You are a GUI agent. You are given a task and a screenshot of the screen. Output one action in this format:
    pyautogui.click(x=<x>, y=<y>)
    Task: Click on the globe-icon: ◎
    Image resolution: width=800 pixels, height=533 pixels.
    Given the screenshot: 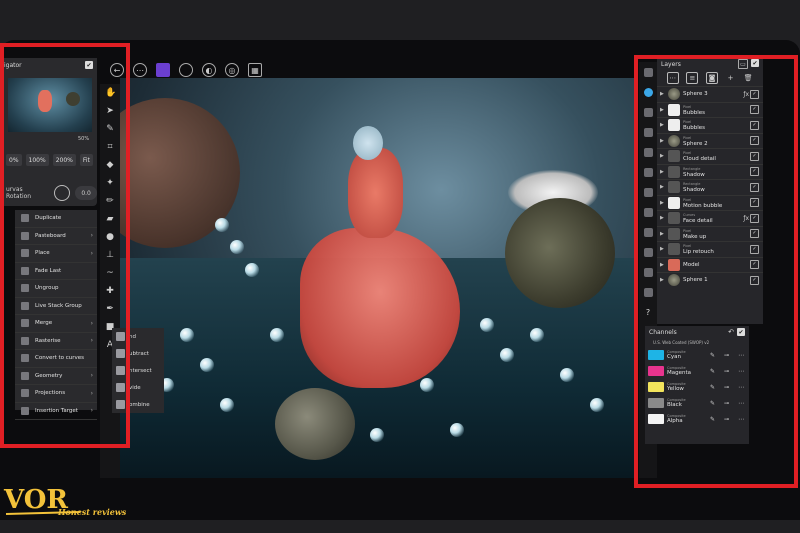 What is the action you would take?
    pyautogui.click(x=232, y=70)
    